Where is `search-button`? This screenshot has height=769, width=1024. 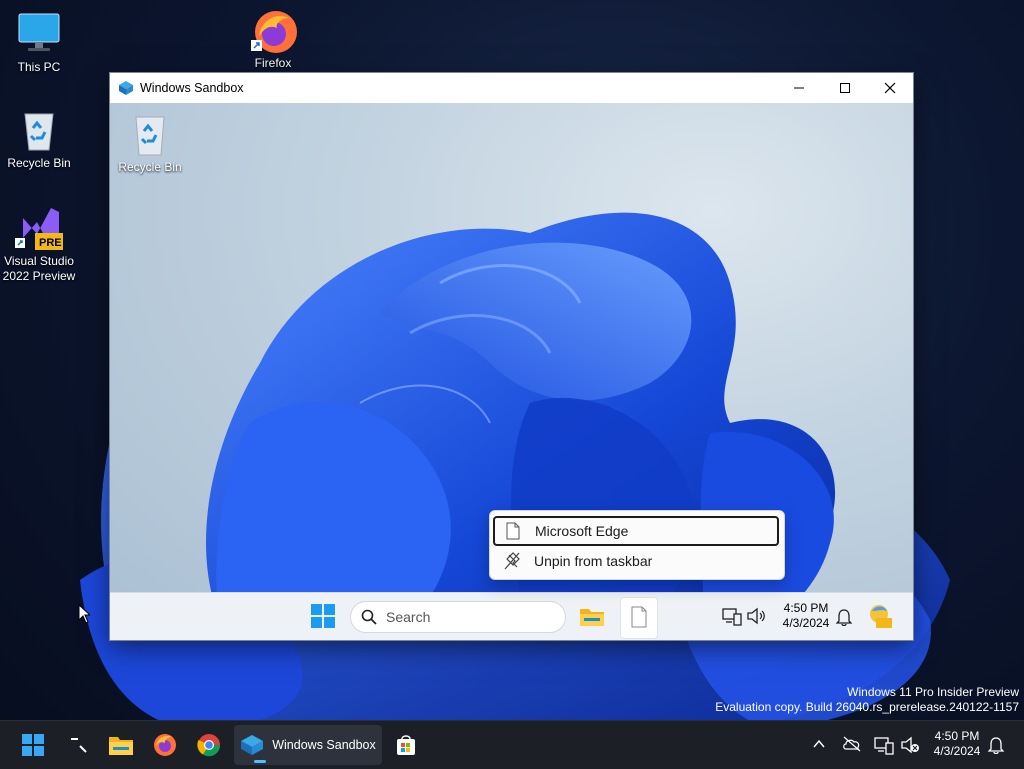 search-button is located at coordinates (77, 745).